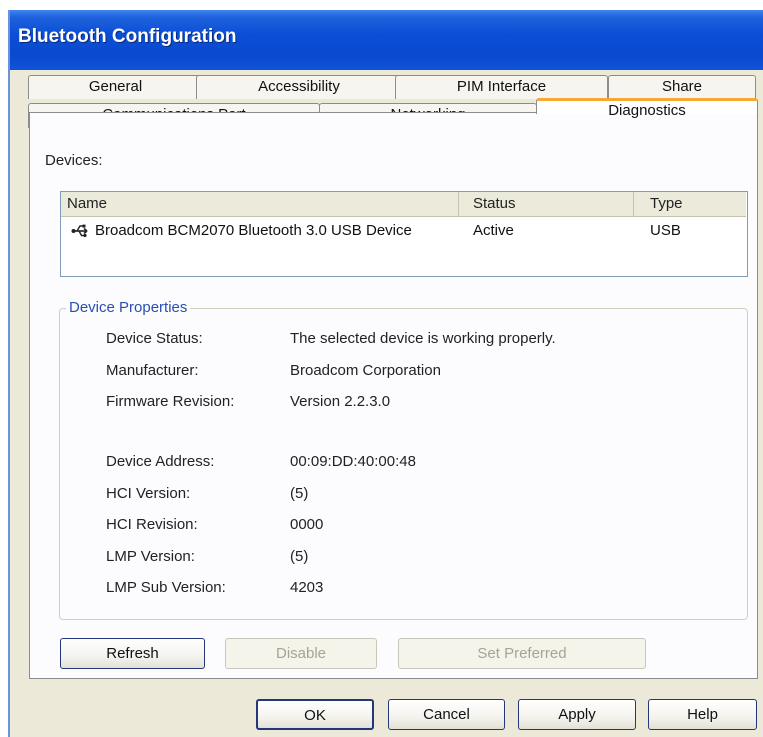 The image size is (763, 737). What do you see at coordinates (128, 308) in the screenshot?
I see `device-properties-legend: Device Properties` at bounding box center [128, 308].